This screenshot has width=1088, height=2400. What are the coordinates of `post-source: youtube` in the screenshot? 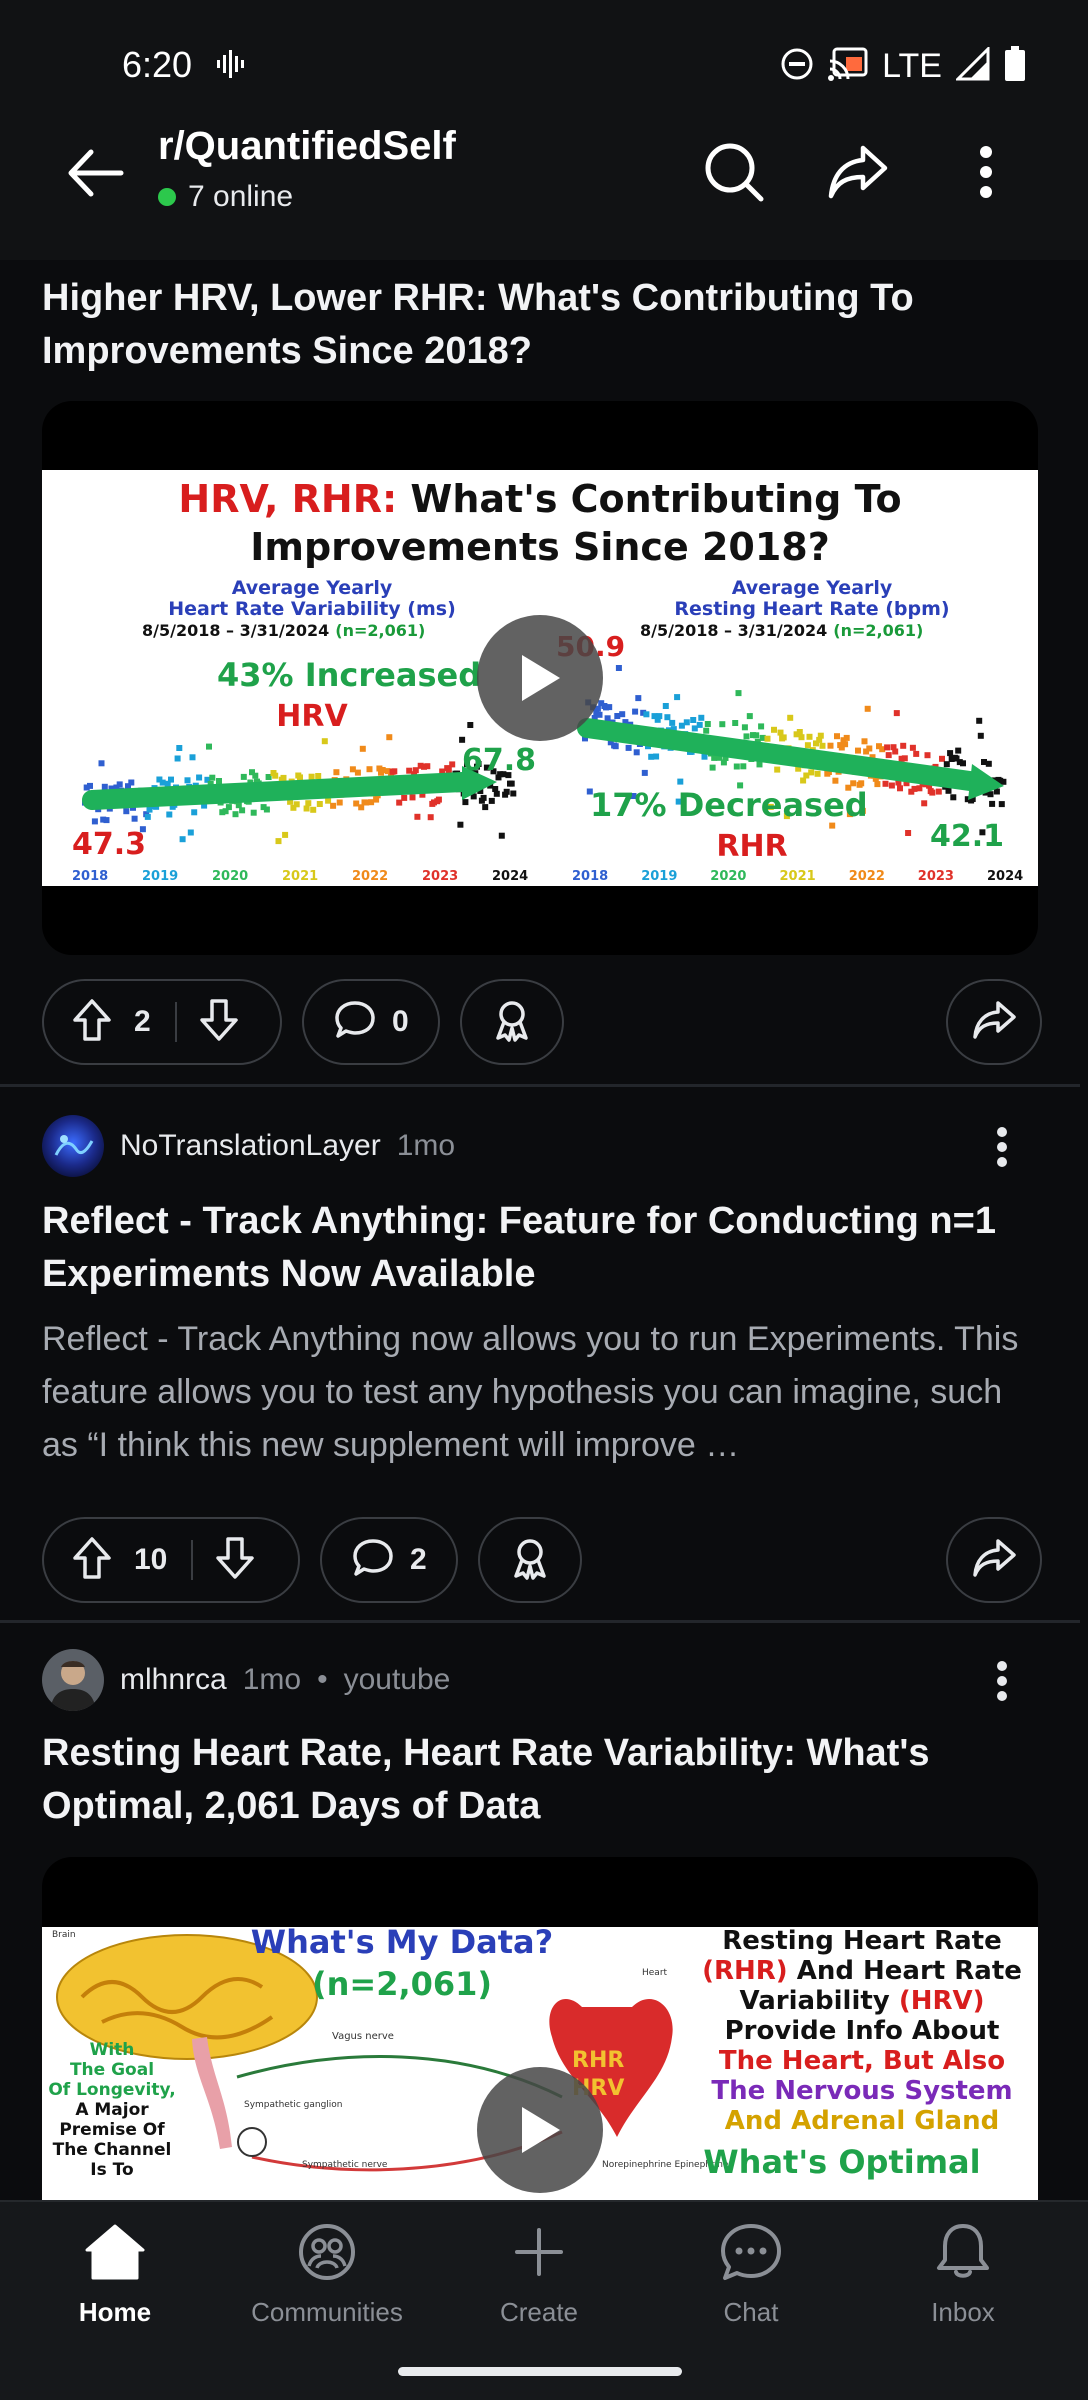 It's located at (397, 1680).